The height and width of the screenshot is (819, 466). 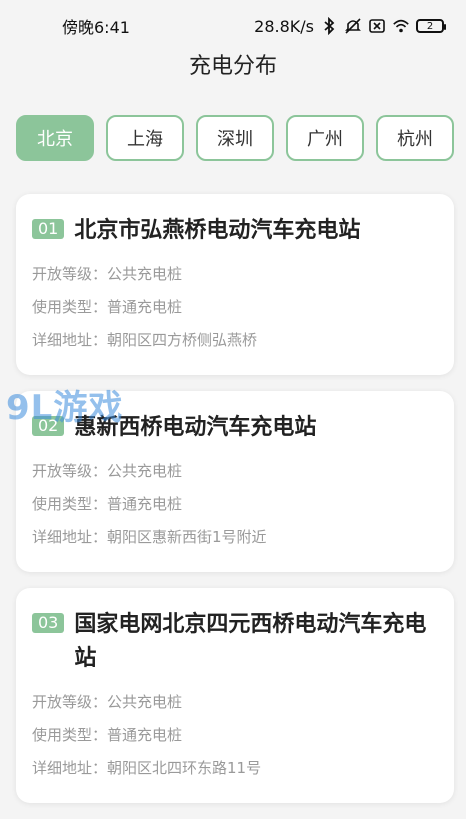 What do you see at coordinates (250, 641) in the screenshot?
I see `station-name: 国家电网北京四元西桥电动汽车充电站` at bounding box center [250, 641].